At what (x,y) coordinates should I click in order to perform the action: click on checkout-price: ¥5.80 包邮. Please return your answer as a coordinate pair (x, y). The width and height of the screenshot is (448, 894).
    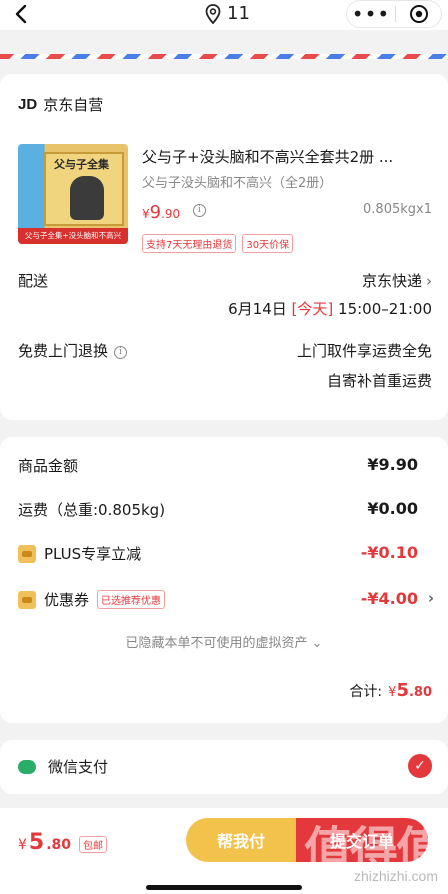
    Looking at the image, I should click on (63, 842).